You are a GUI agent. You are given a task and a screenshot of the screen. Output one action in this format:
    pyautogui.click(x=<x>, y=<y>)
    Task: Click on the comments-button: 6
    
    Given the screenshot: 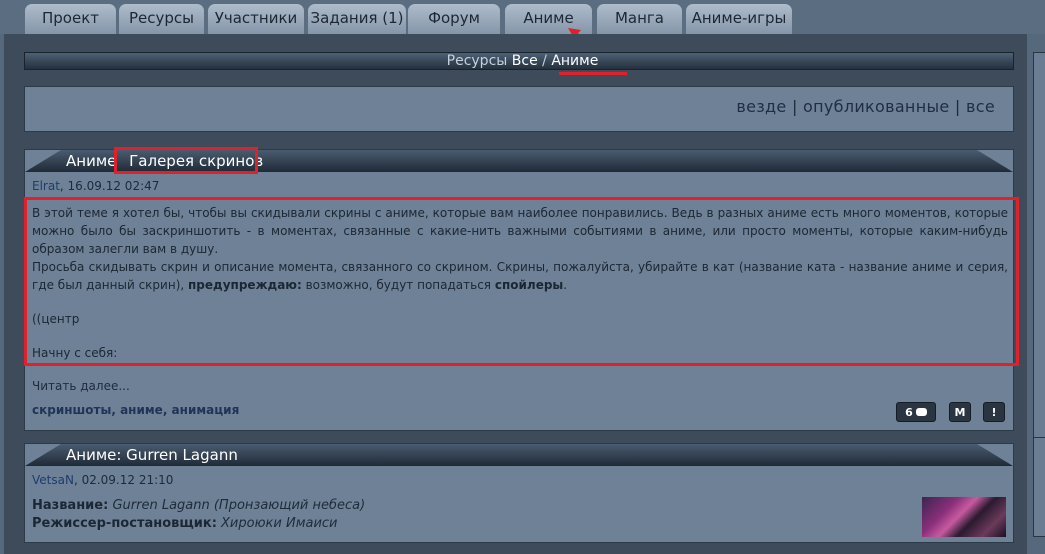 What is the action you would take?
    pyautogui.click(x=916, y=412)
    